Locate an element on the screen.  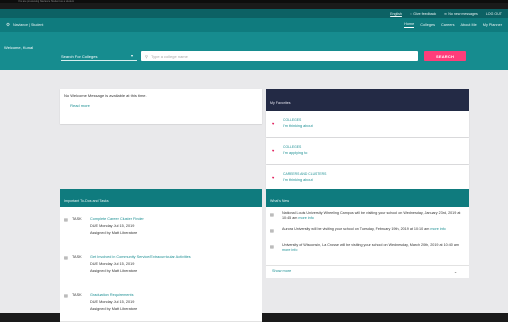
show-more-row: Show more ⌄ is located at coordinates (367, 271).